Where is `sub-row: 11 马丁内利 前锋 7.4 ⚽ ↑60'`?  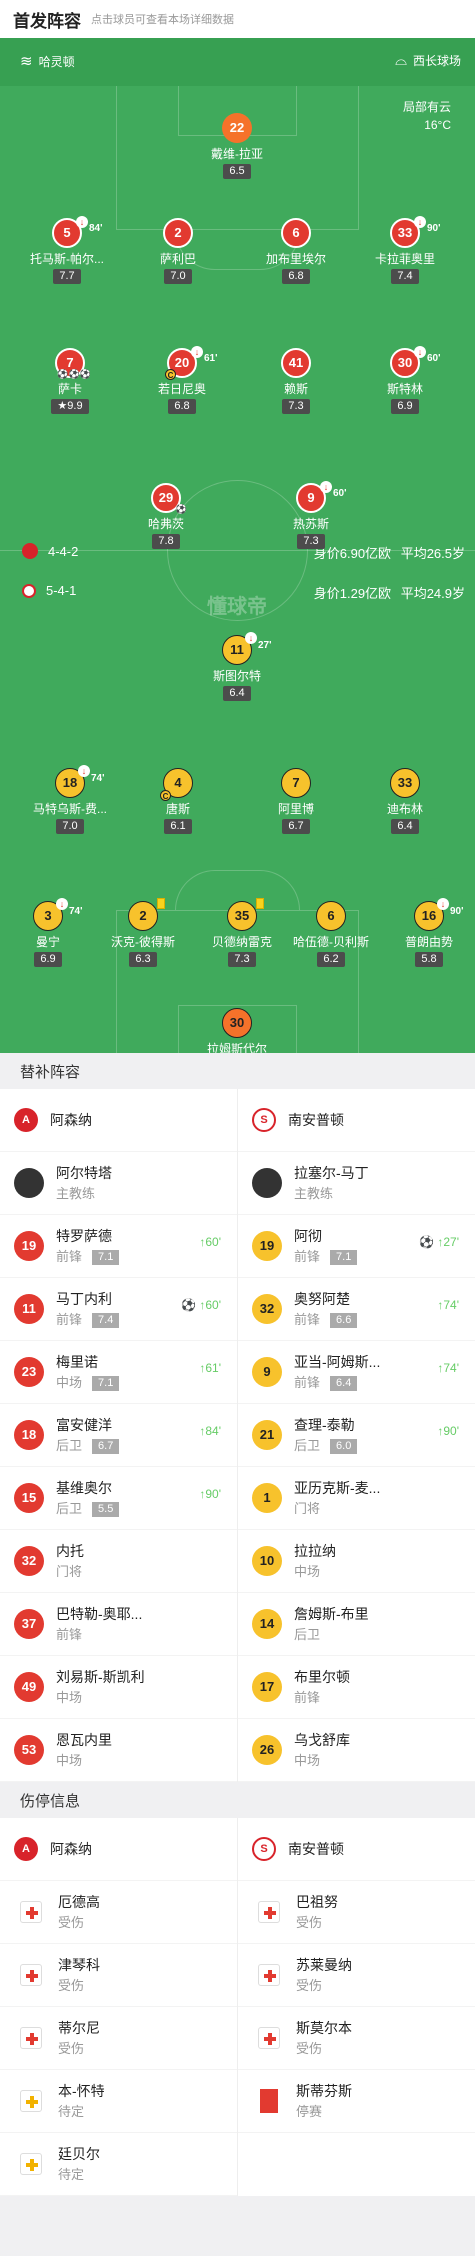 sub-row: 11 马丁内利 前锋 7.4 ⚽ ↑60' is located at coordinates (118, 1309).